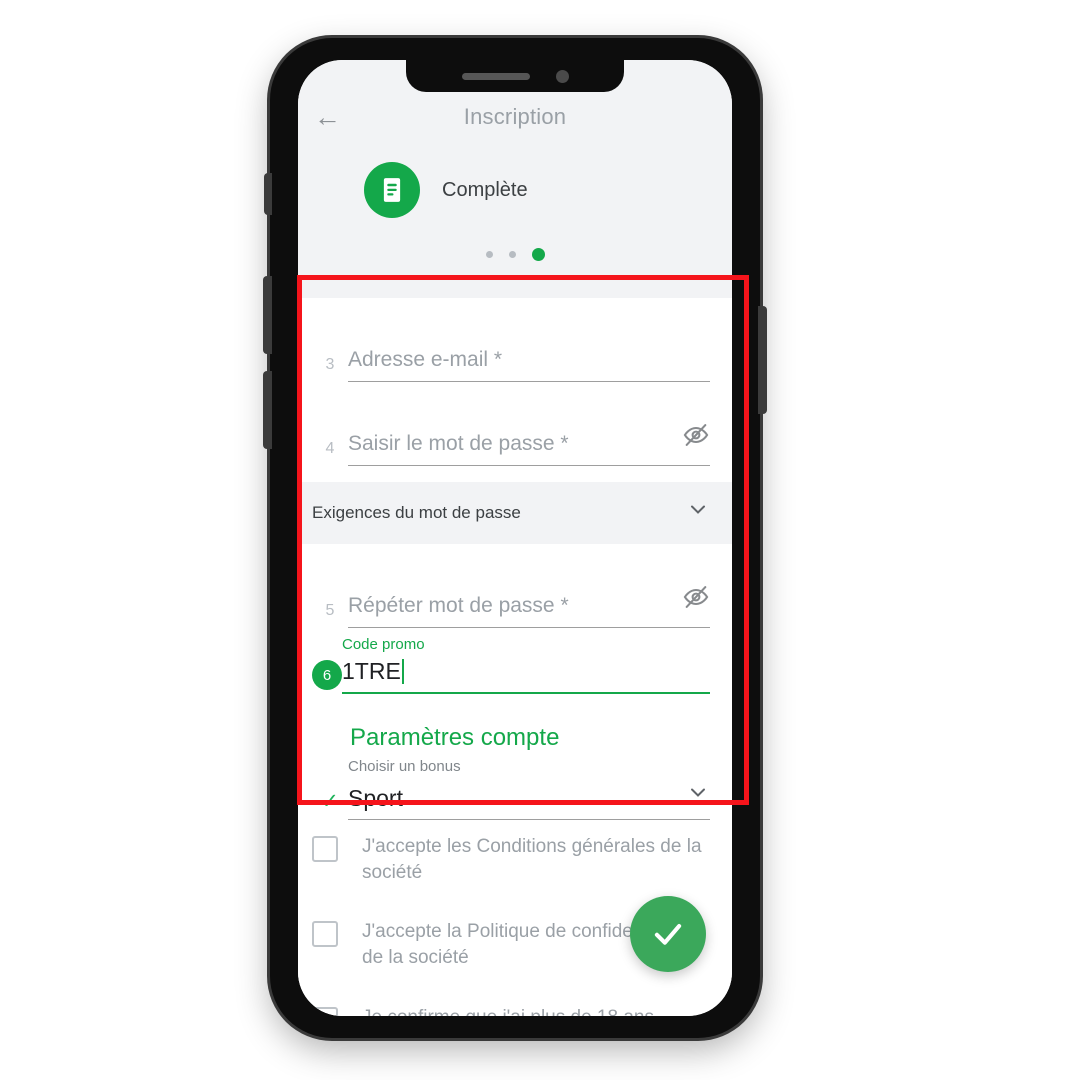  What do you see at coordinates (455, 737) in the screenshot?
I see `account-settings-heading: Paramètres compte` at bounding box center [455, 737].